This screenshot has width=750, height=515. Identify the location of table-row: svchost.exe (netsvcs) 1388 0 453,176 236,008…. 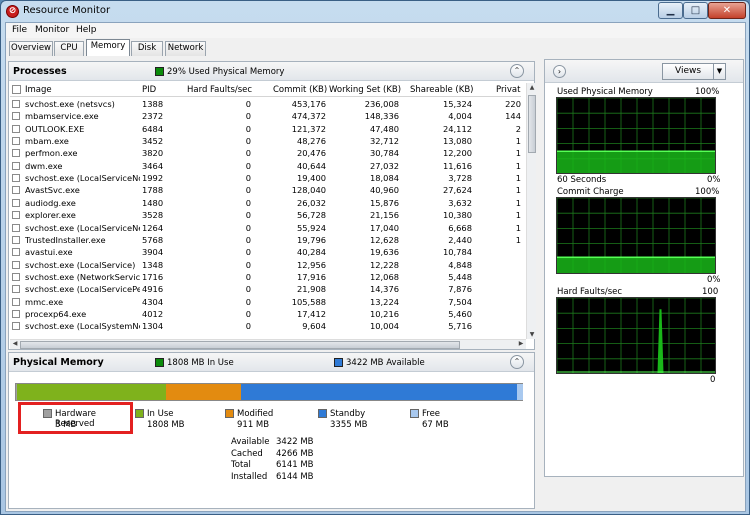
(265, 104).